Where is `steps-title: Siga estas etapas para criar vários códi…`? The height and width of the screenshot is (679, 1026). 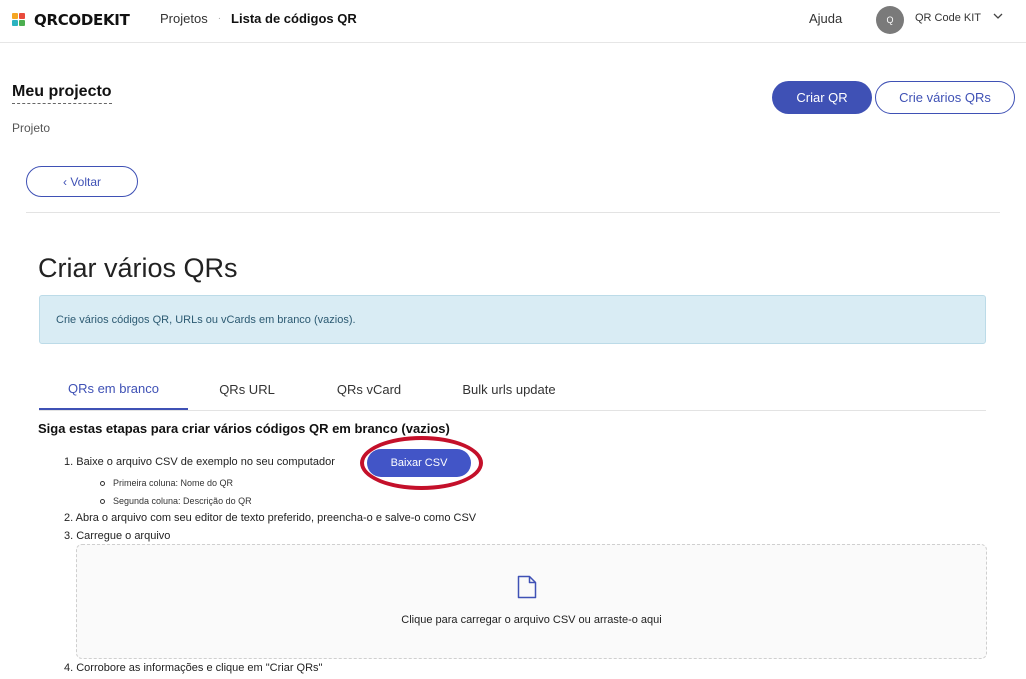
steps-title: Siga estas etapas para criar vários códi… is located at coordinates (244, 428).